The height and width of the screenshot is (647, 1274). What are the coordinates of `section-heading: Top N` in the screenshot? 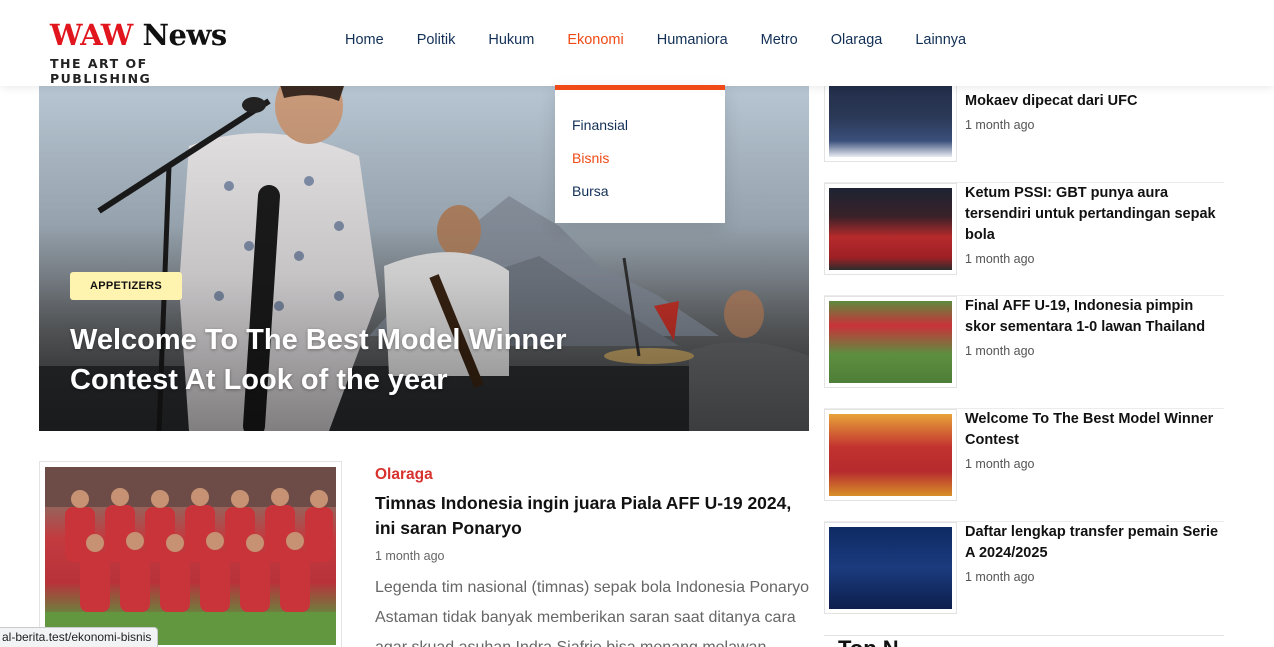 It's located at (868, 641).